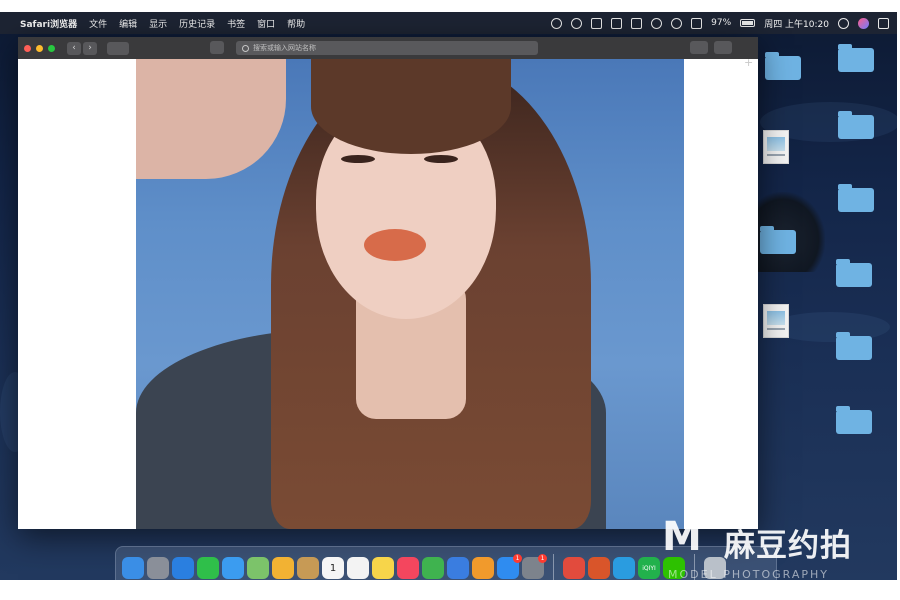 The image size is (900, 600). What do you see at coordinates (27, 48) in the screenshot?
I see `close-window-button` at bounding box center [27, 48].